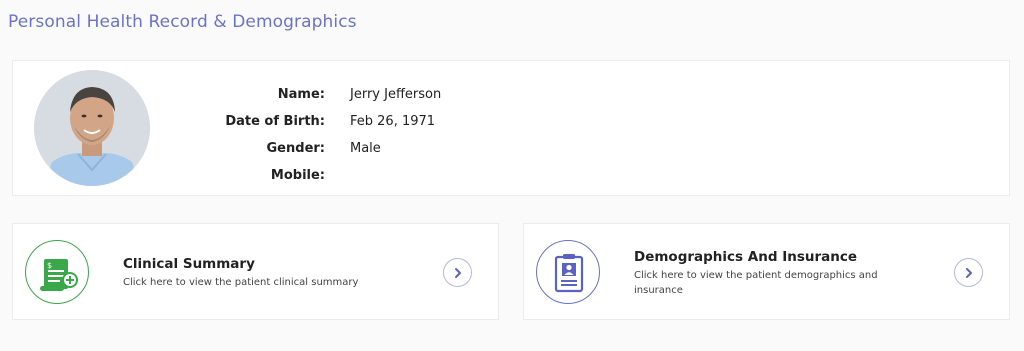  I want to click on field-label: Gender:, so click(295, 148).